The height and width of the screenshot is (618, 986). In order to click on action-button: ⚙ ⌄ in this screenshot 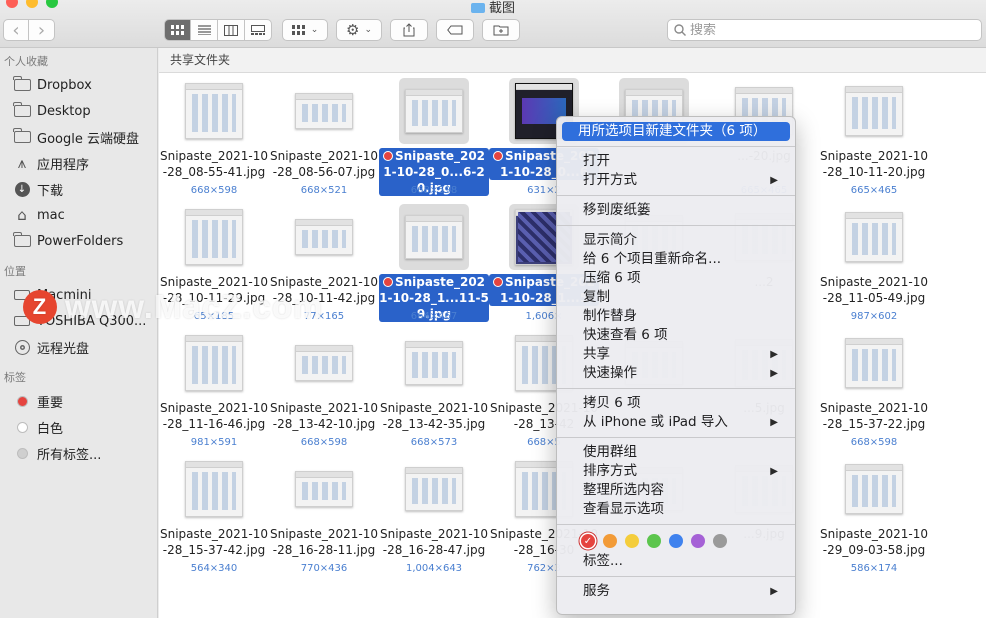, I will do `click(359, 30)`.